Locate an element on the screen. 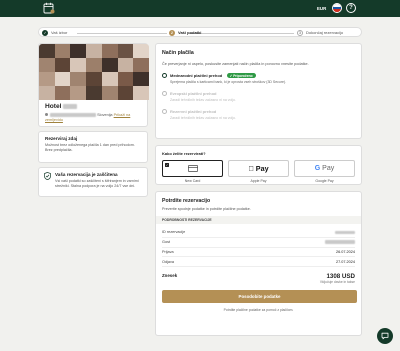 The image size is (400, 351). chat-bubble-icon is located at coordinates (385, 336).